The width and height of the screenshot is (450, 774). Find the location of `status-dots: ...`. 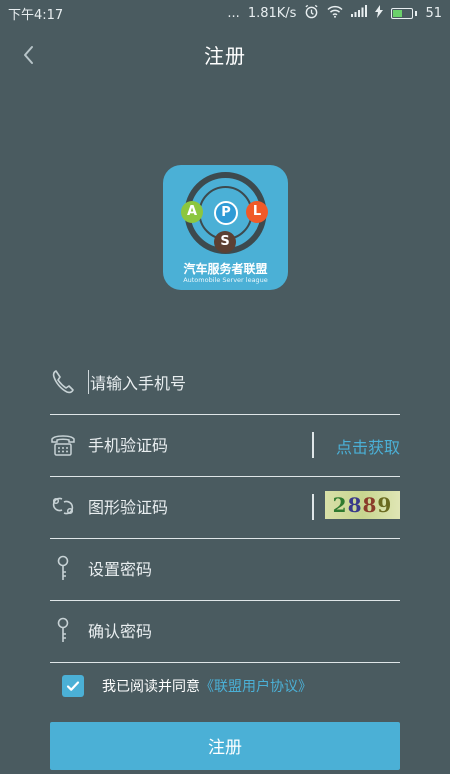

status-dots: ... is located at coordinates (233, 13).